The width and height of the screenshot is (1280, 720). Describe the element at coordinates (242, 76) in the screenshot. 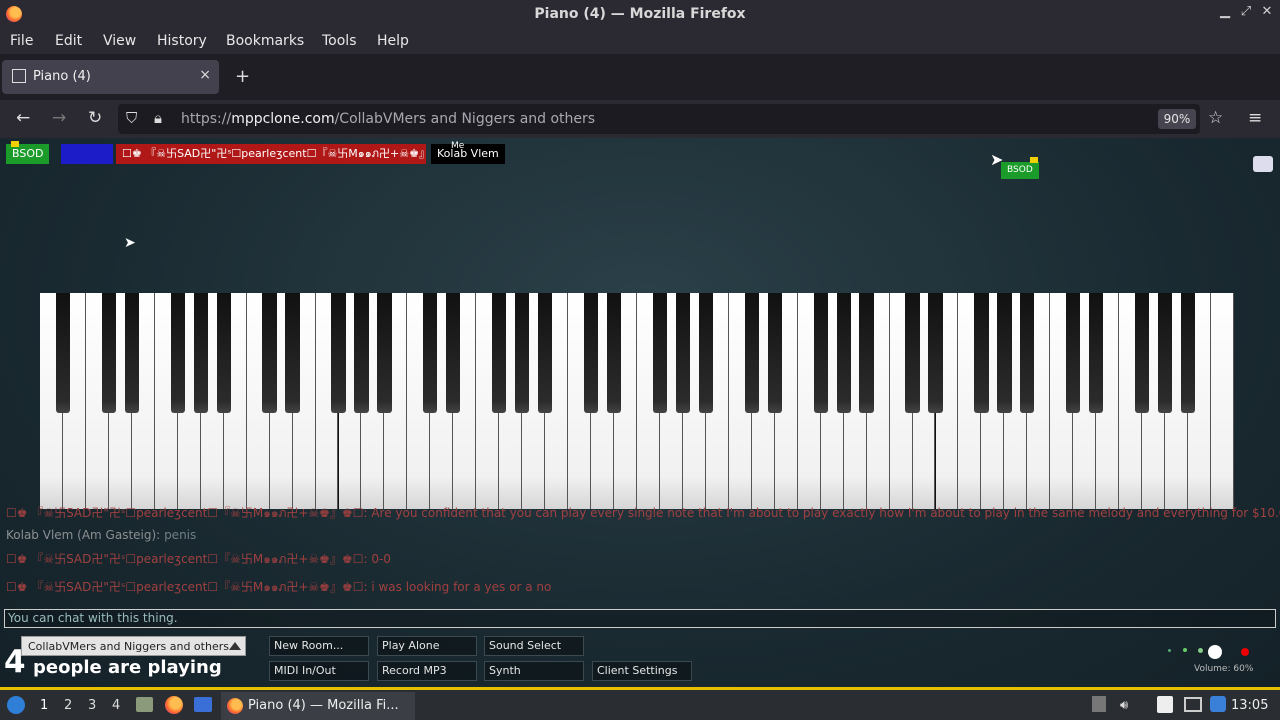

I see `new-tab-button: +` at that location.